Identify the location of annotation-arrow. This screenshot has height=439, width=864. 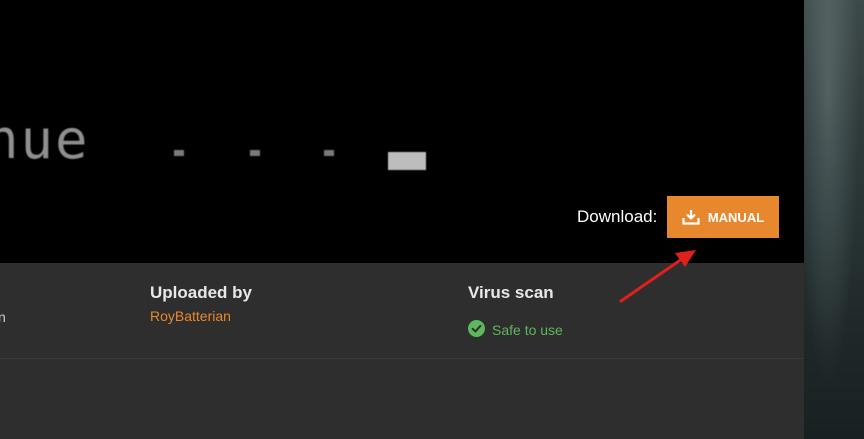
(657, 276).